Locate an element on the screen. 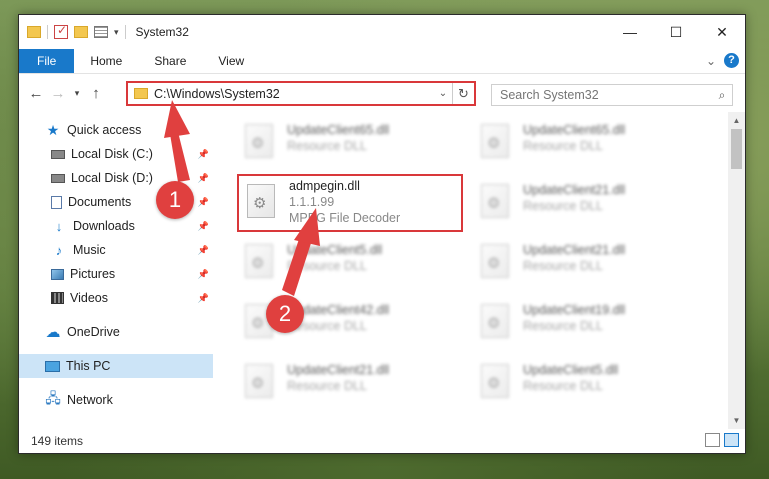 This screenshot has height=479, width=769. search-box: ⌕ is located at coordinates (612, 95).